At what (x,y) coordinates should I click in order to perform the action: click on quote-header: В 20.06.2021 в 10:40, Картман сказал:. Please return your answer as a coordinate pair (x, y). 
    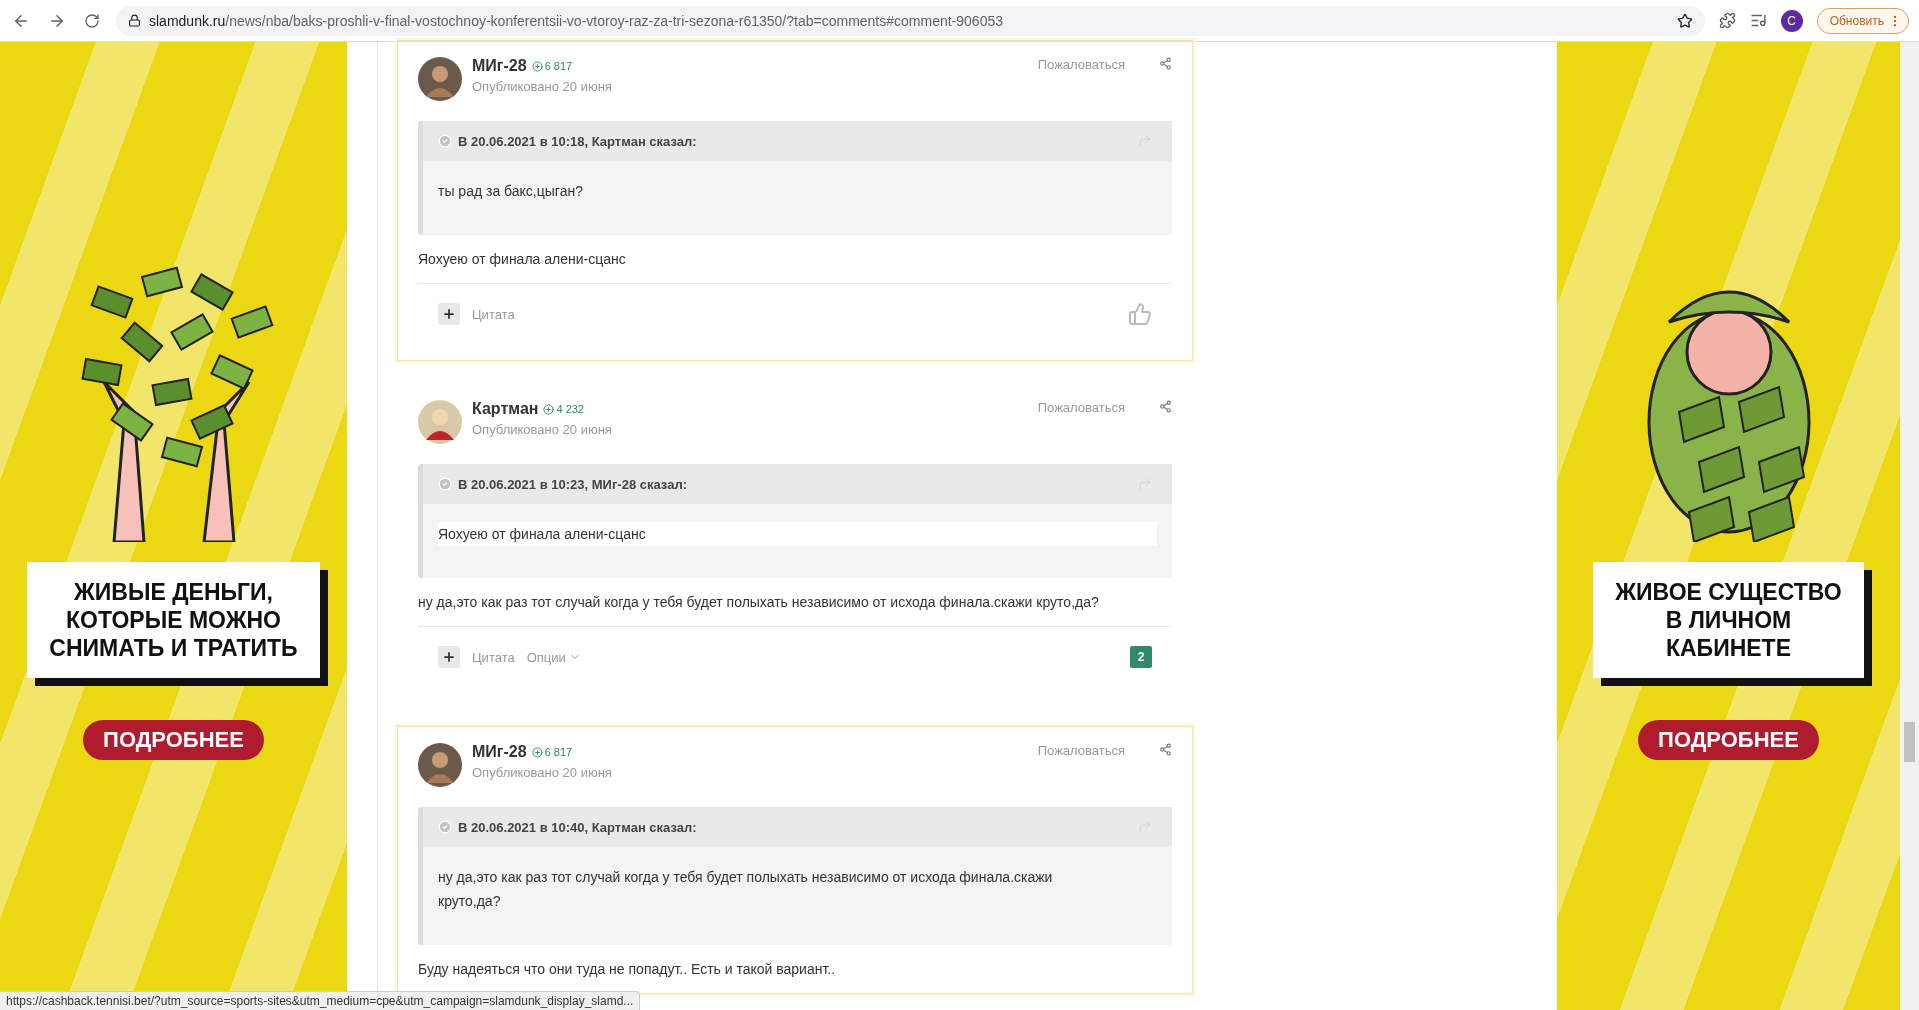
    Looking at the image, I should click on (578, 827).